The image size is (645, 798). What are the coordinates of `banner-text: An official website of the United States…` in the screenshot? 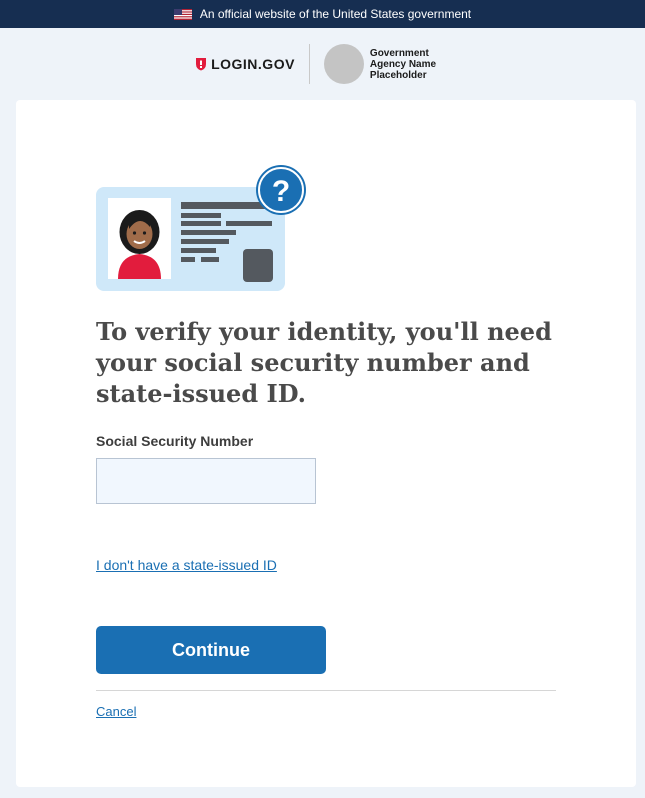 It's located at (335, 14).